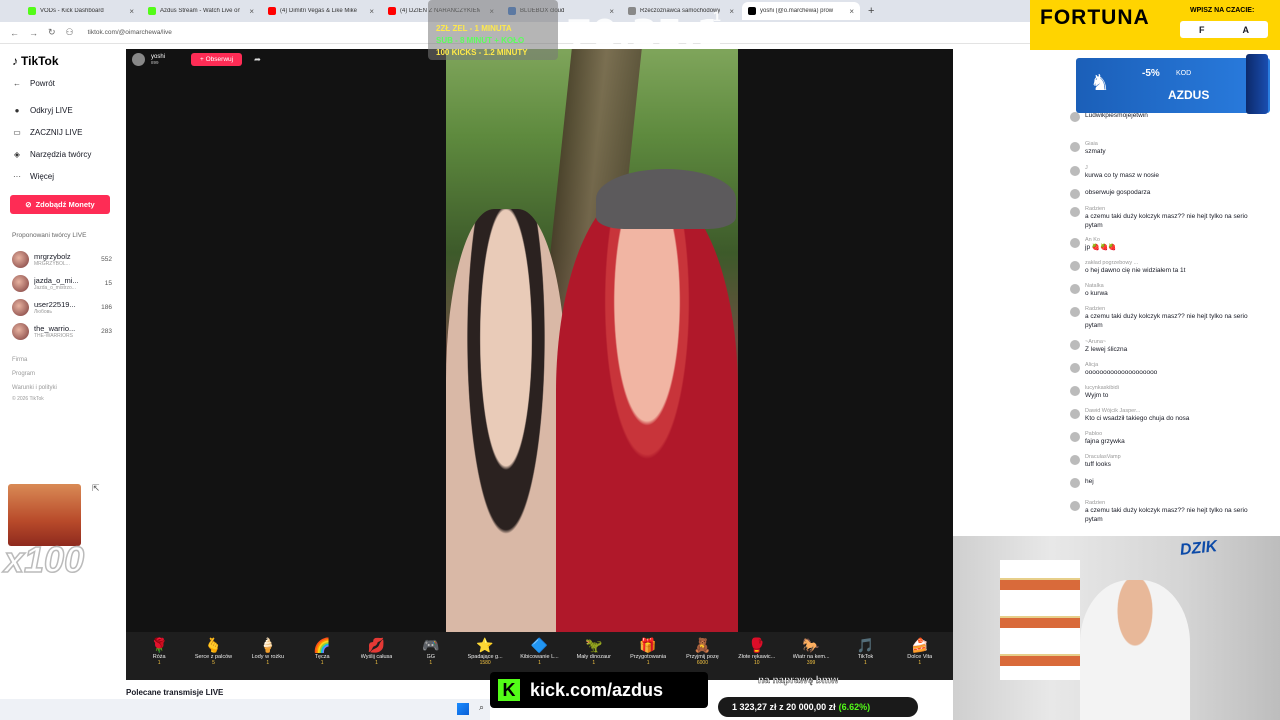 The height and width of the screenshot is (720, 1280). Describe the element at coordinates (648, 656) in the screenshot. I see `gift-item: 🎁 Przygotowania 1` at that location.